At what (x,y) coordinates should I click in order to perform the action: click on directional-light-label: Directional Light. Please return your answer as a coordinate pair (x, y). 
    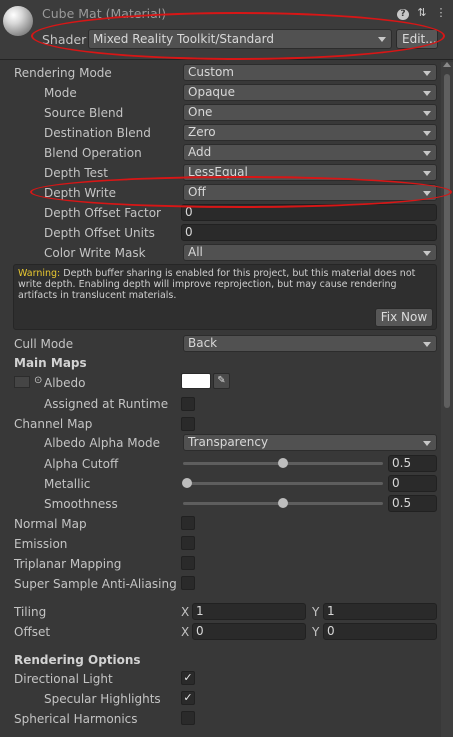
    Looking at the image, I should click on (63, 679).